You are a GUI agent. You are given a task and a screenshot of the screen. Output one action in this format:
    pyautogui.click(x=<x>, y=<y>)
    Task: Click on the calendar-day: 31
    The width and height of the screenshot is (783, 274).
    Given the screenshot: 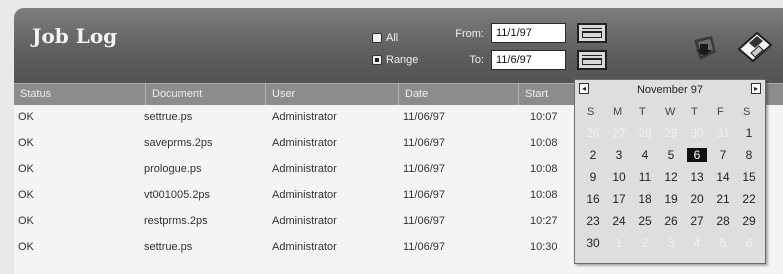 What is the action you would take?
    pyautogui.click(x=723, y=133)
    